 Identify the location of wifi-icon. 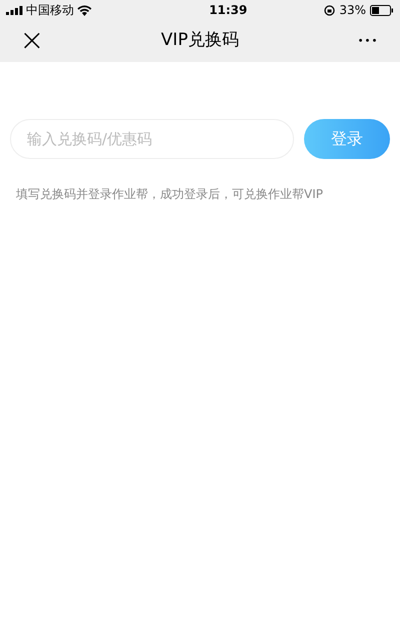
(84, 10).